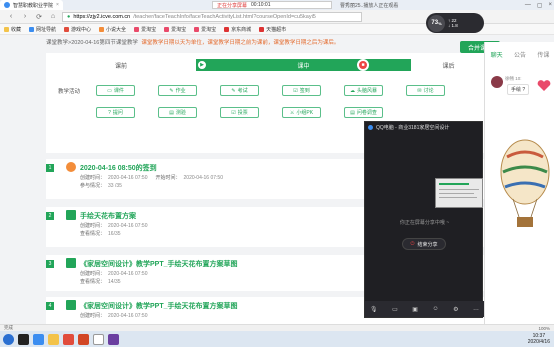 This screenshot has width=554, height=347. Describe the element at coordinates (98, 339) in the screenshot. I see `qq-penguin-taskbar-icon` at that location.